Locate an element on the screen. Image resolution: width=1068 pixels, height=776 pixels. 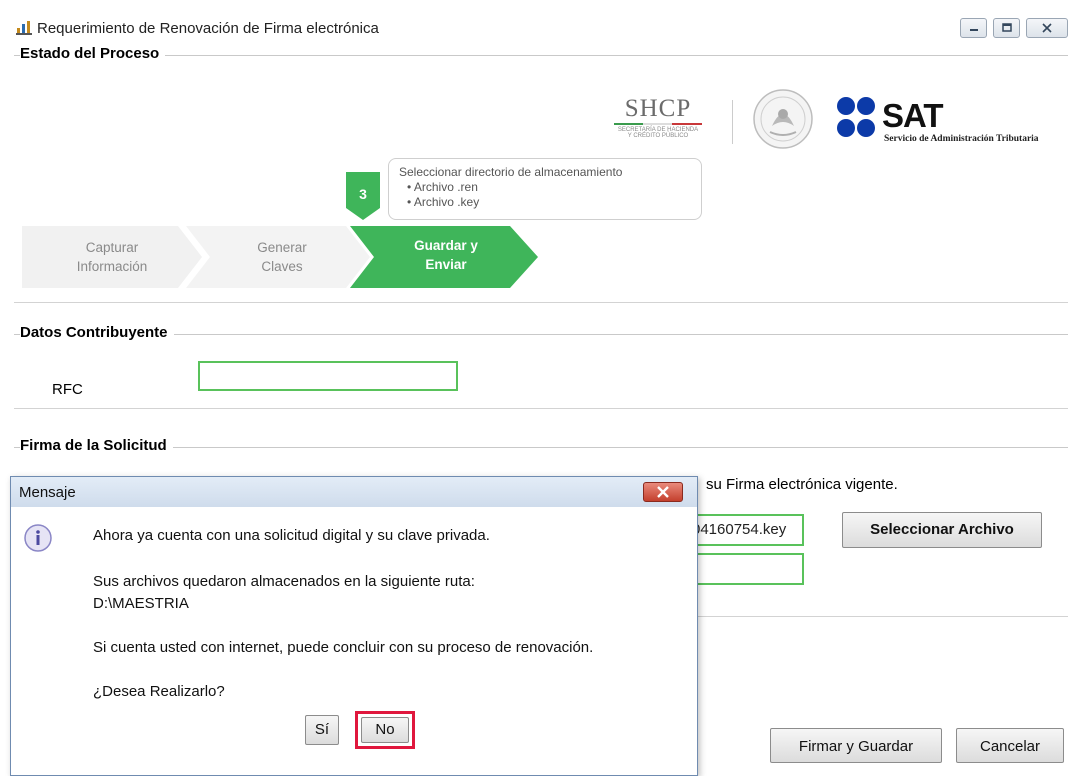
app-icon is located at coordinates (24, 28).